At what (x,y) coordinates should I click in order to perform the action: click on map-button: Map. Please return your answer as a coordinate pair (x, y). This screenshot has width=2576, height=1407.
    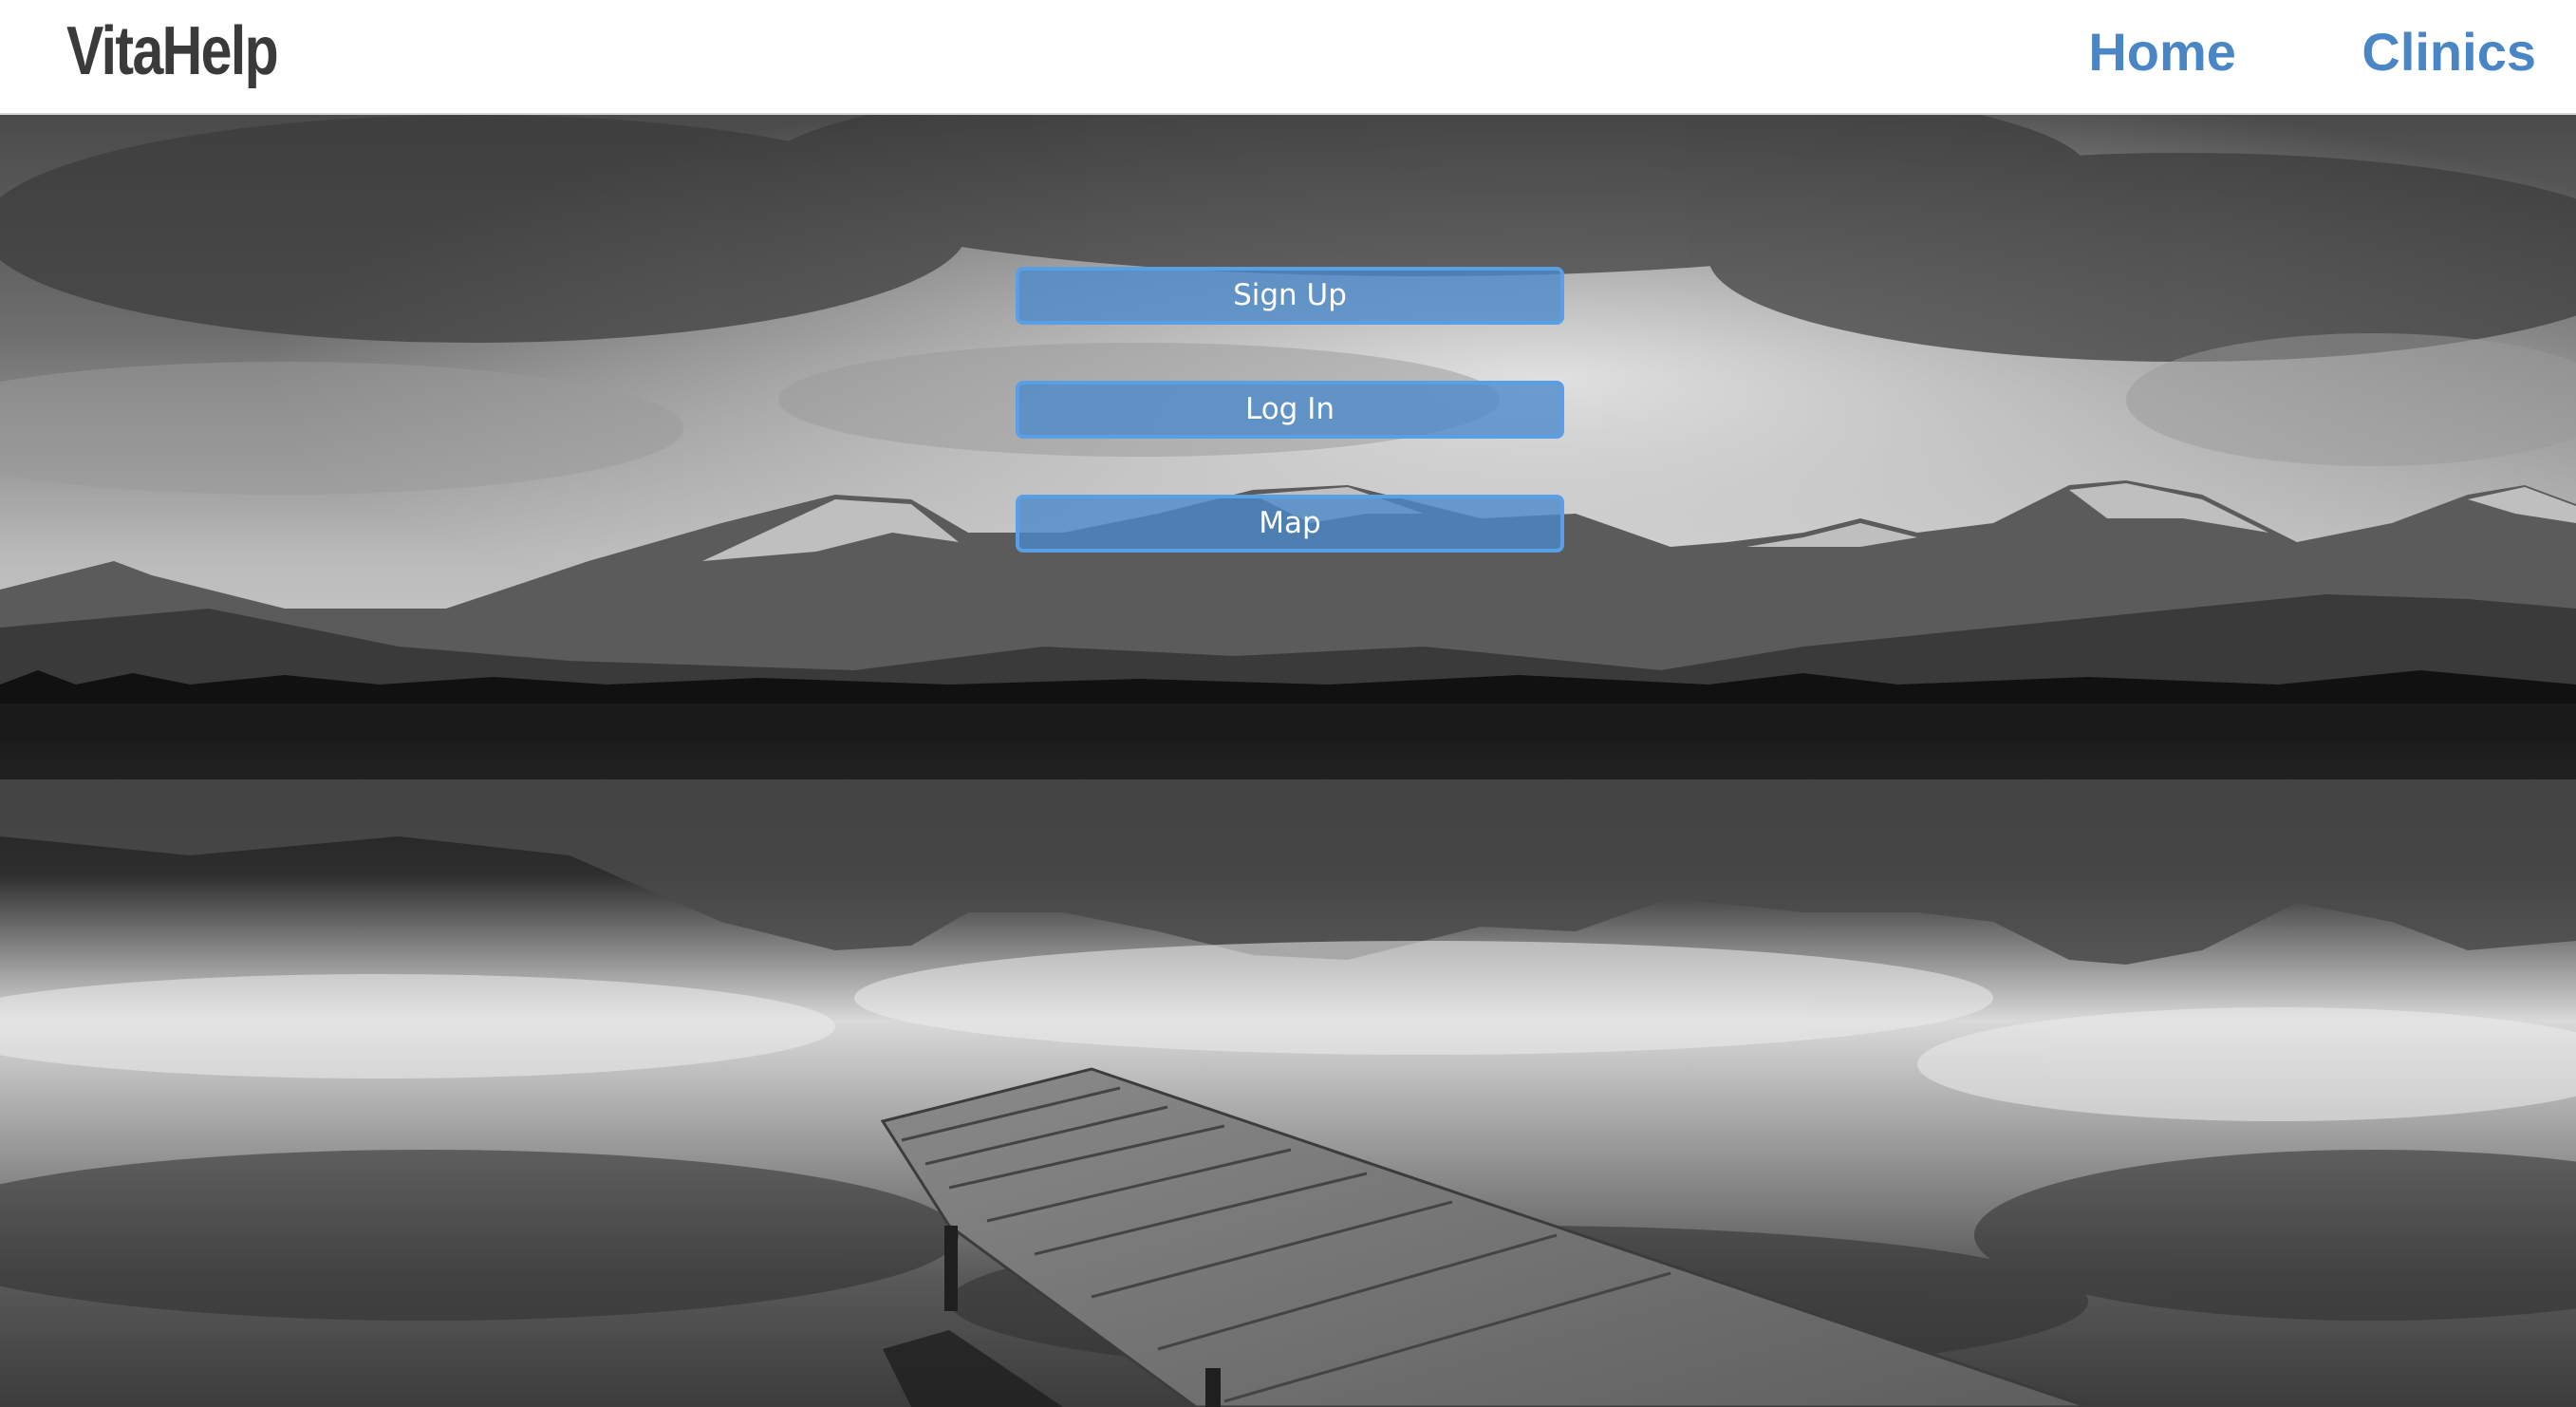
    Looking at the image, I should click on (1290, 524).